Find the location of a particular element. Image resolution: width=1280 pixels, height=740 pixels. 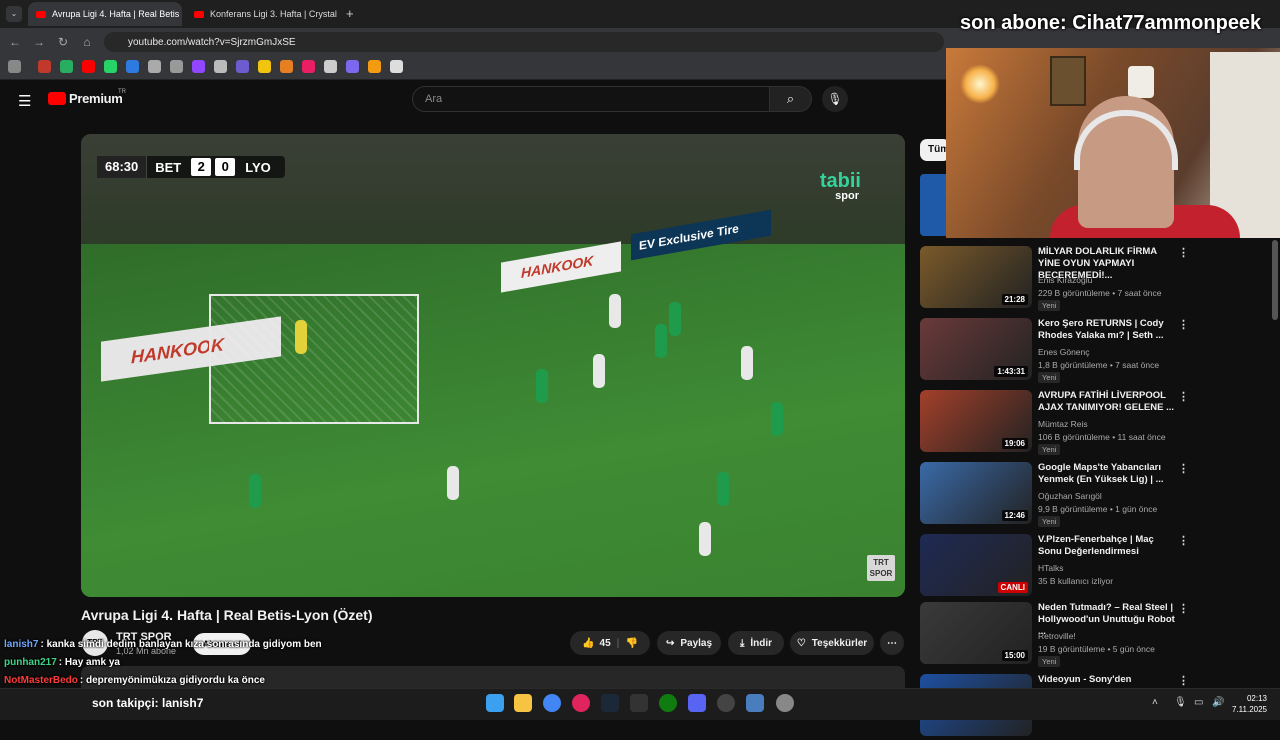

channel-name: Enes Gönenç is located at coordinates (1064, 352).